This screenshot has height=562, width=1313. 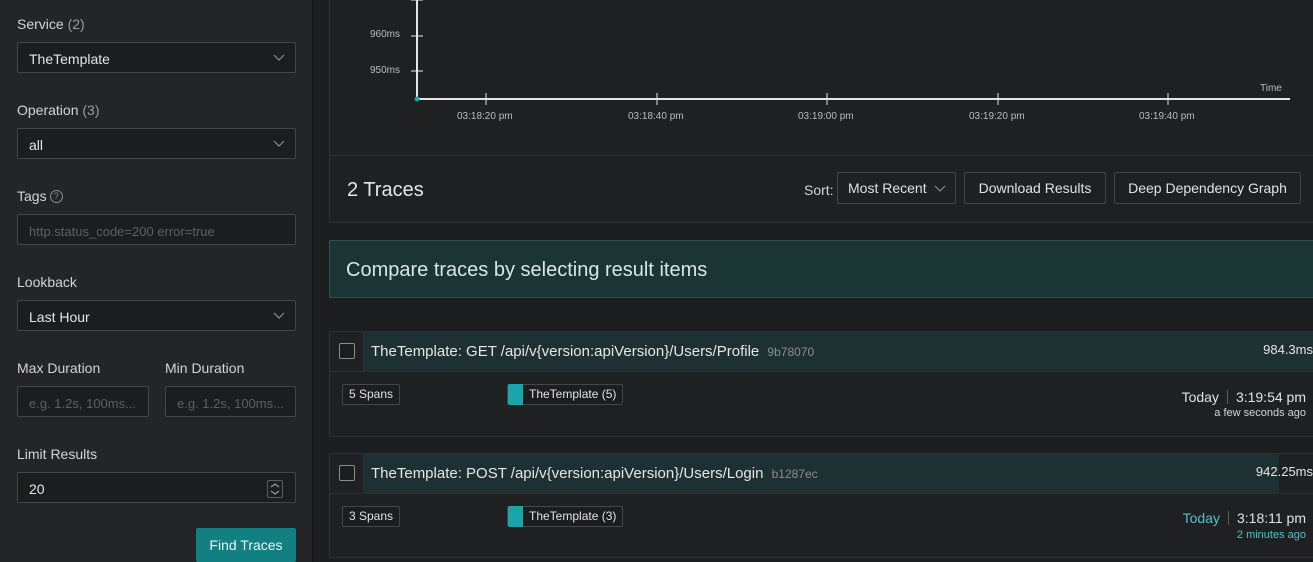 What do you see at coordinates (527, 270) in the screenshot?
I see `compare-banner-text: Compare traces by selecting result items` at bounding box center [527, 270].